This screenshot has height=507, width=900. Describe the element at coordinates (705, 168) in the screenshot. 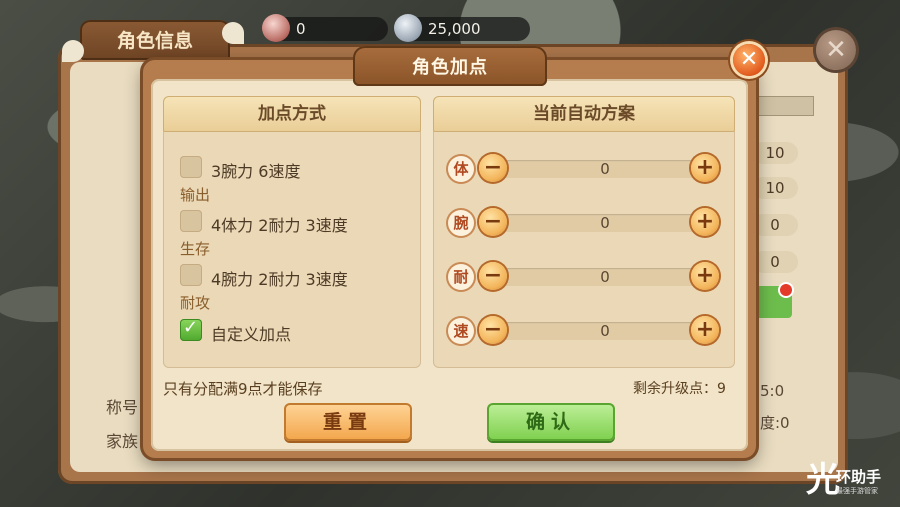

I see `stamina-plus-button: +` at that location.